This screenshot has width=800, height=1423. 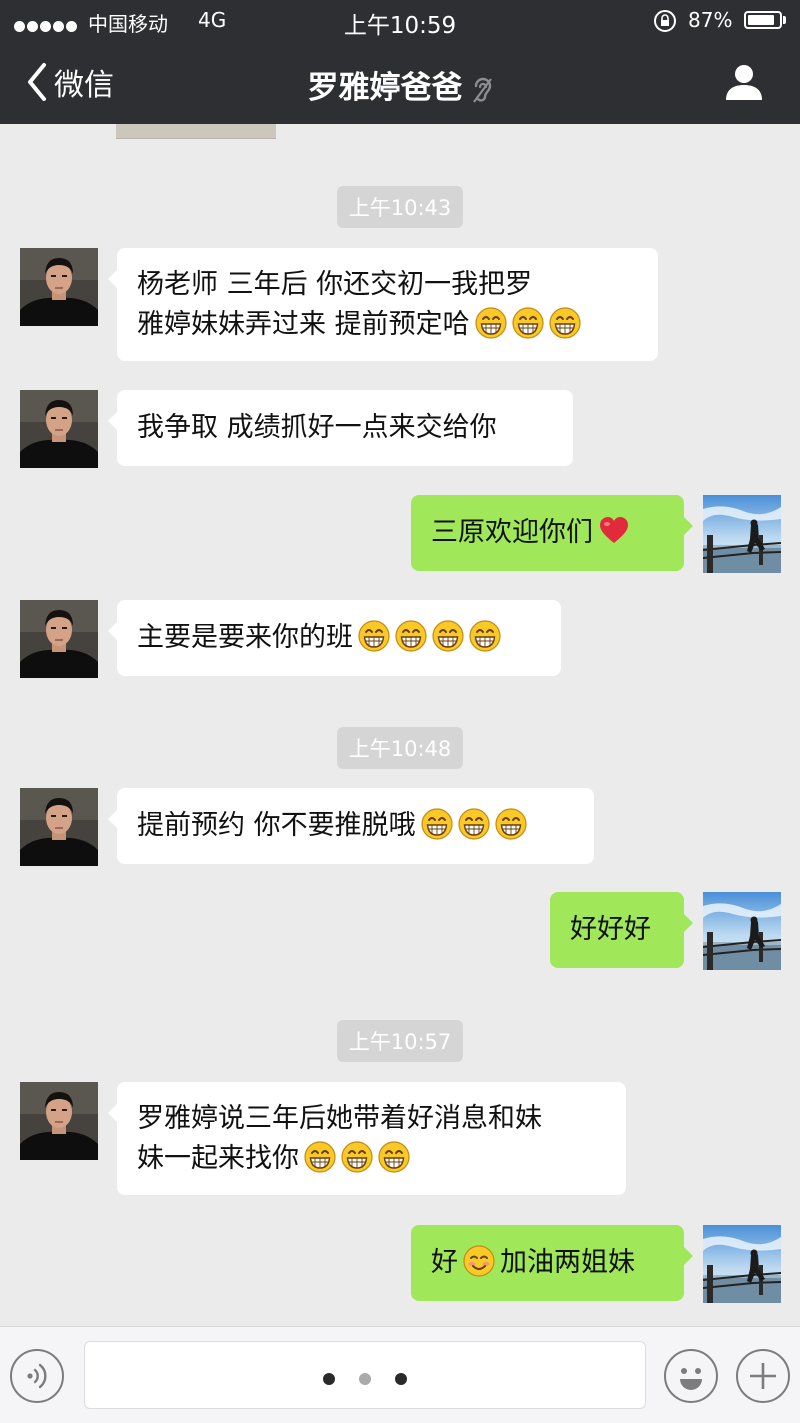 What do you see at coordinates (245, 637) in the screenshot?
I see `message-text: 主要是要来你的班` at bounding box center [245, 637].